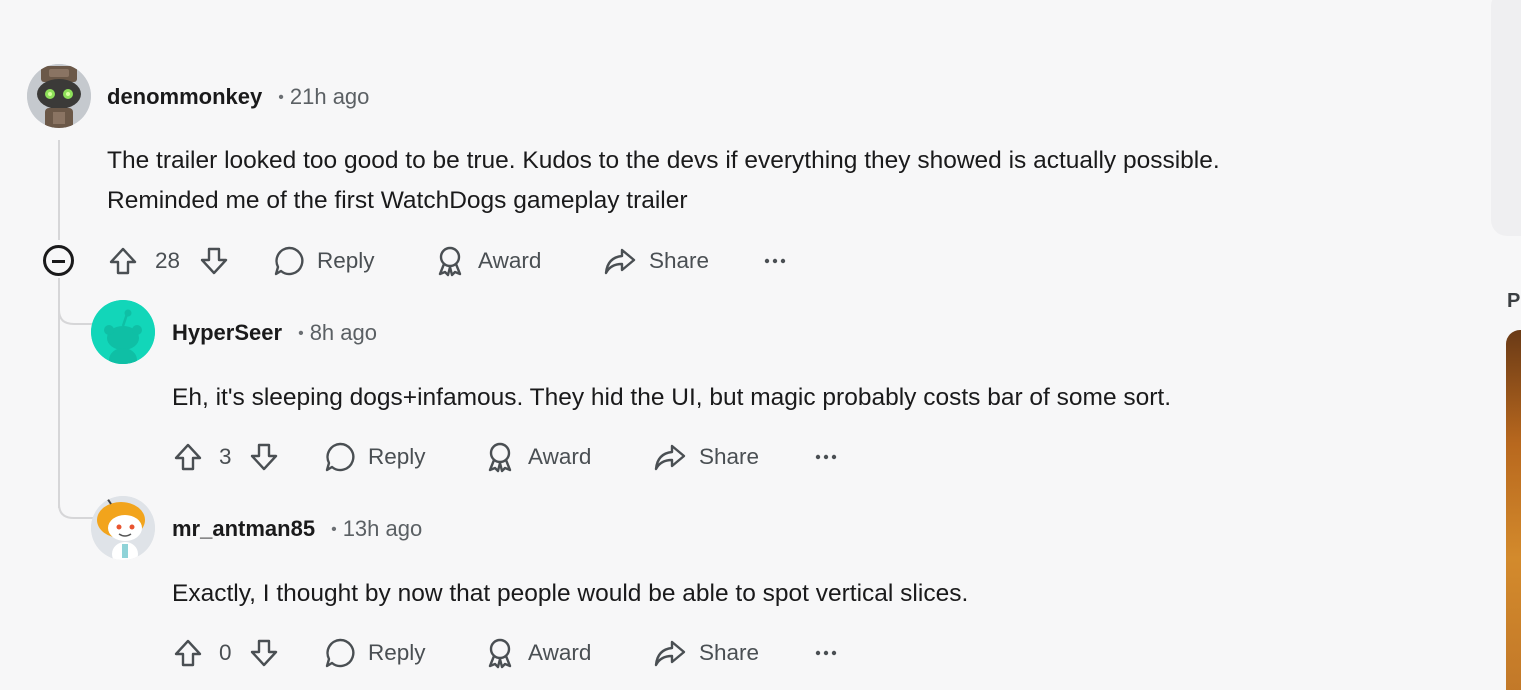 This screenshot has width=1521, height=690. What do you see at coordinates (225, 456) in the screenshot?
I see `vote-score: 3` at bounding box center [225, 456].